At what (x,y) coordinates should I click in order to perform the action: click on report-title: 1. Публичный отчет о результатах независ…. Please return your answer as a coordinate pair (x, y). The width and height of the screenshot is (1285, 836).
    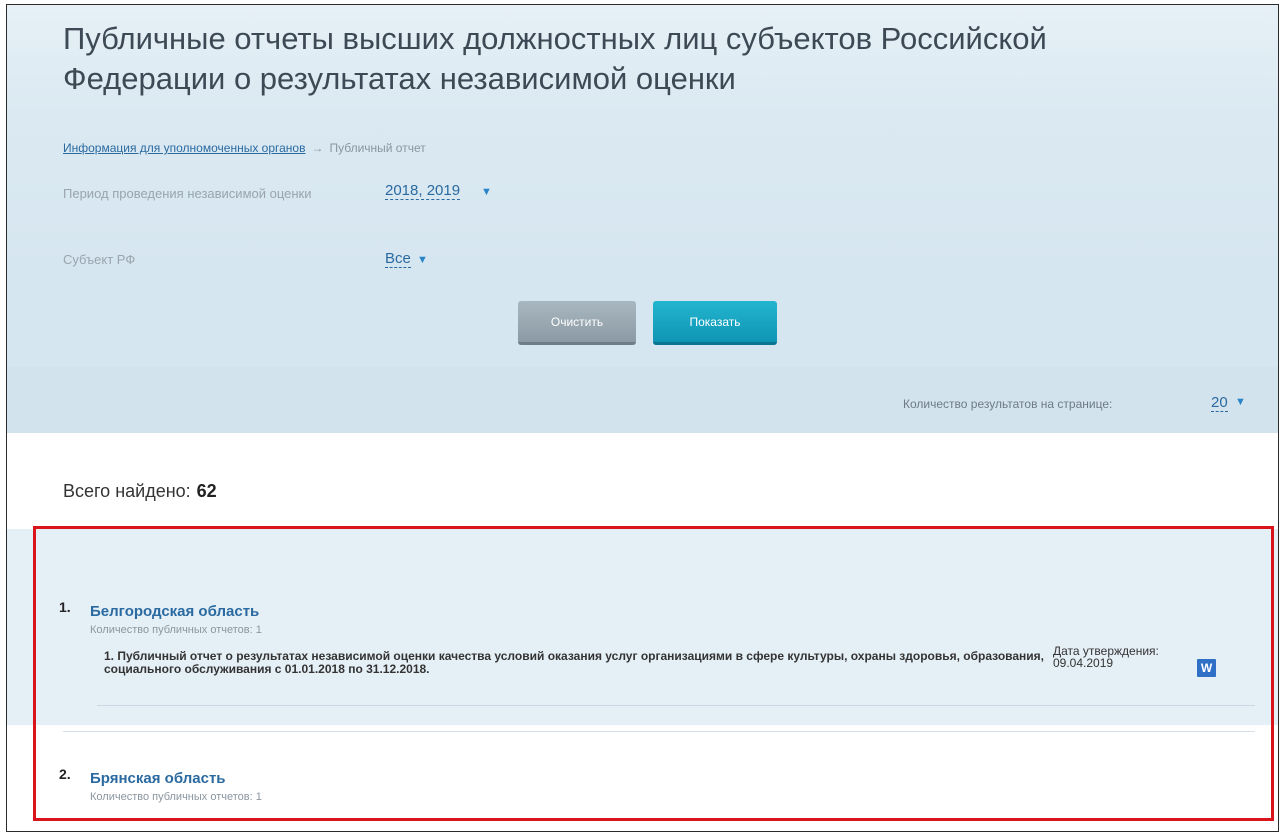
    Looking at the image, I should click on (574, 663).